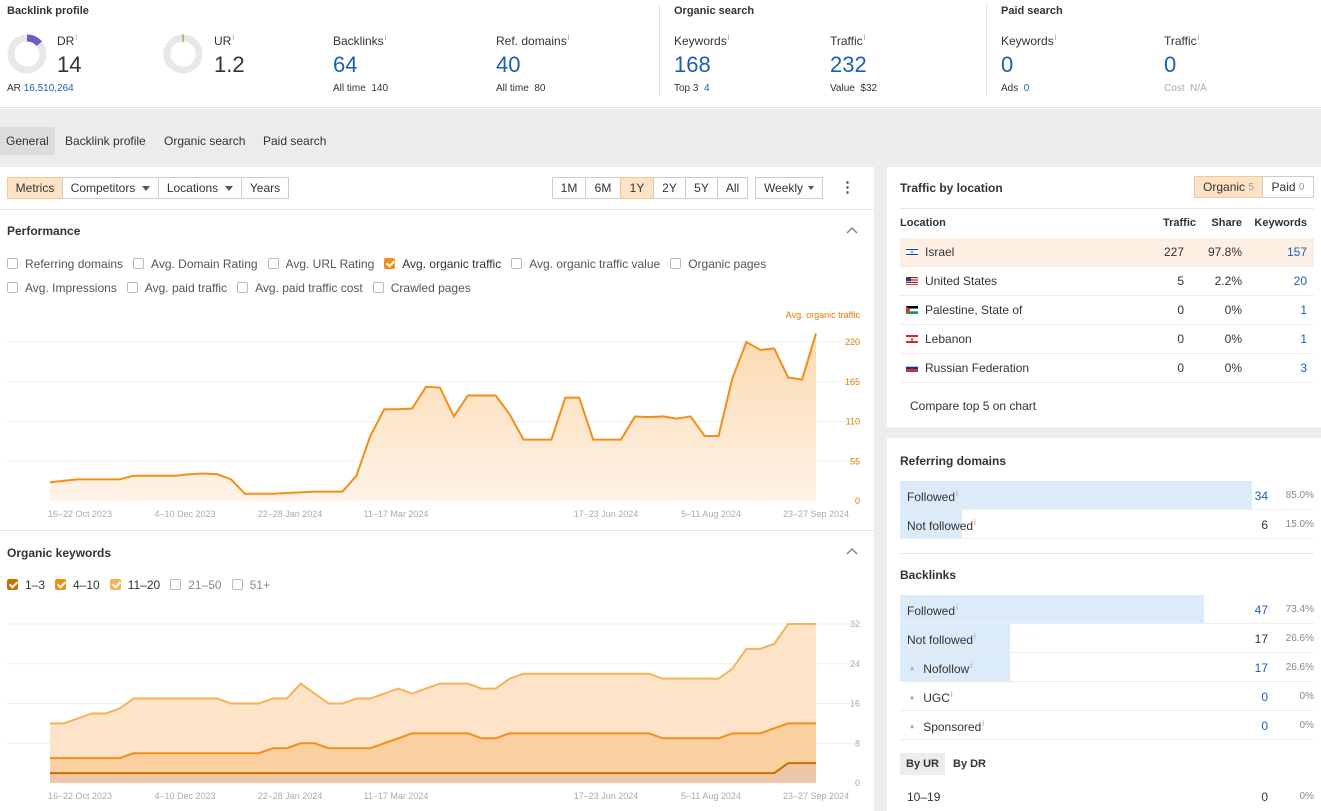 The width and height of the screenshot is (1321, 811). Describe the element at coordinates (1261, 668) in the screenshot. I see `row-value: 17` at that location.